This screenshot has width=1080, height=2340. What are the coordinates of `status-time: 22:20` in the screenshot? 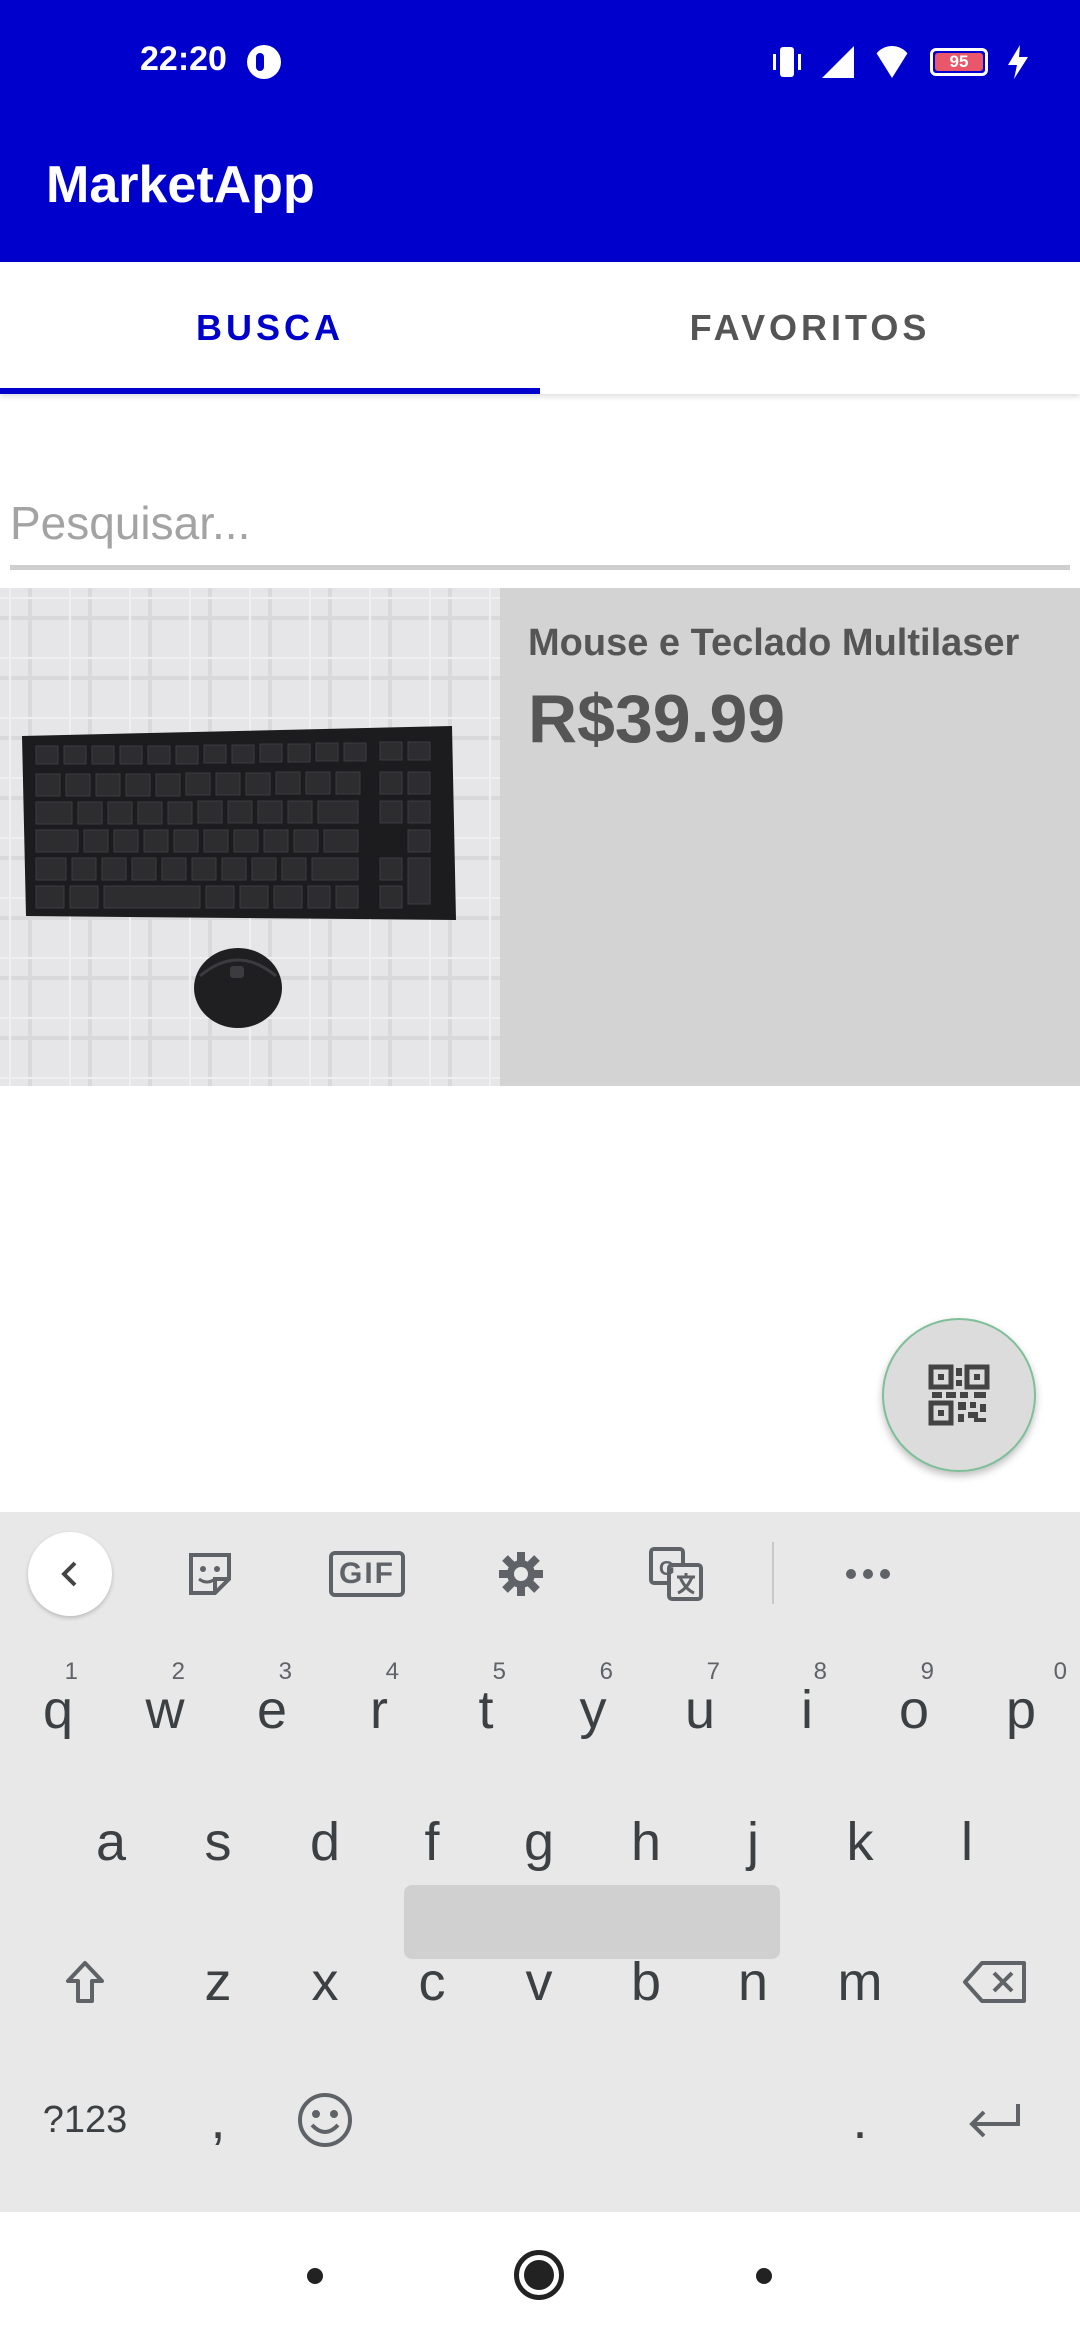 It's located at (183, 59).